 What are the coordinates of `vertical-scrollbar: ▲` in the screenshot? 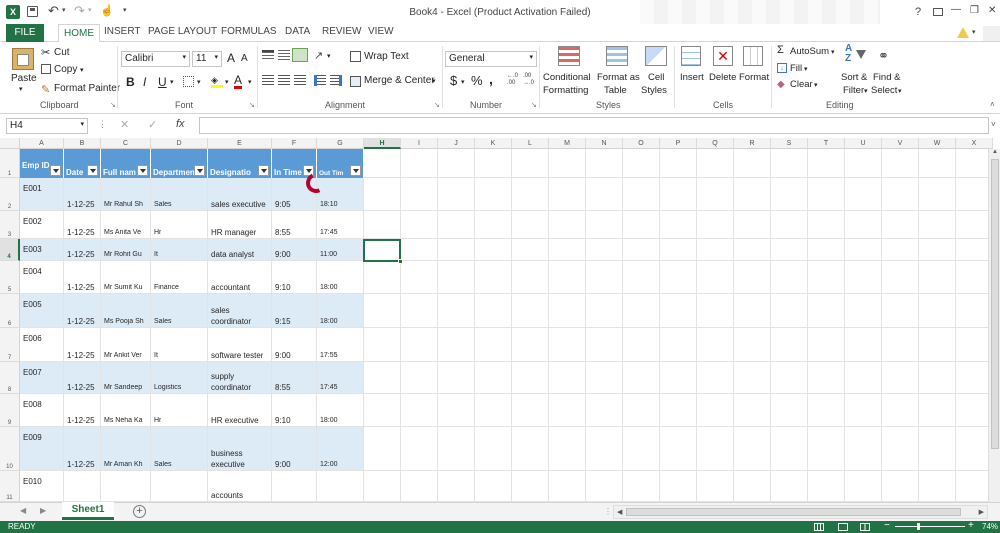 It's located at (994, 325).